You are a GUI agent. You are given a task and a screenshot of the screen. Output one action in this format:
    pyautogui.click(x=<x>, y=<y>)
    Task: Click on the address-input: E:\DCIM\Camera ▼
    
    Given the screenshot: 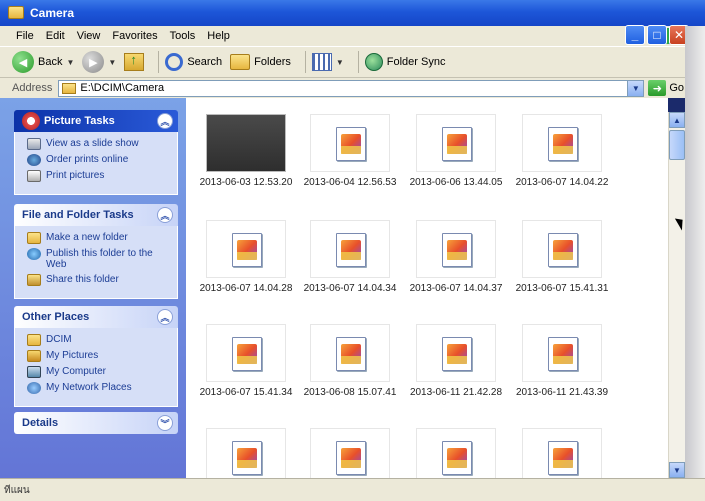 What is the action you would take?
    pyautogui.click(x=351, y=88)
    